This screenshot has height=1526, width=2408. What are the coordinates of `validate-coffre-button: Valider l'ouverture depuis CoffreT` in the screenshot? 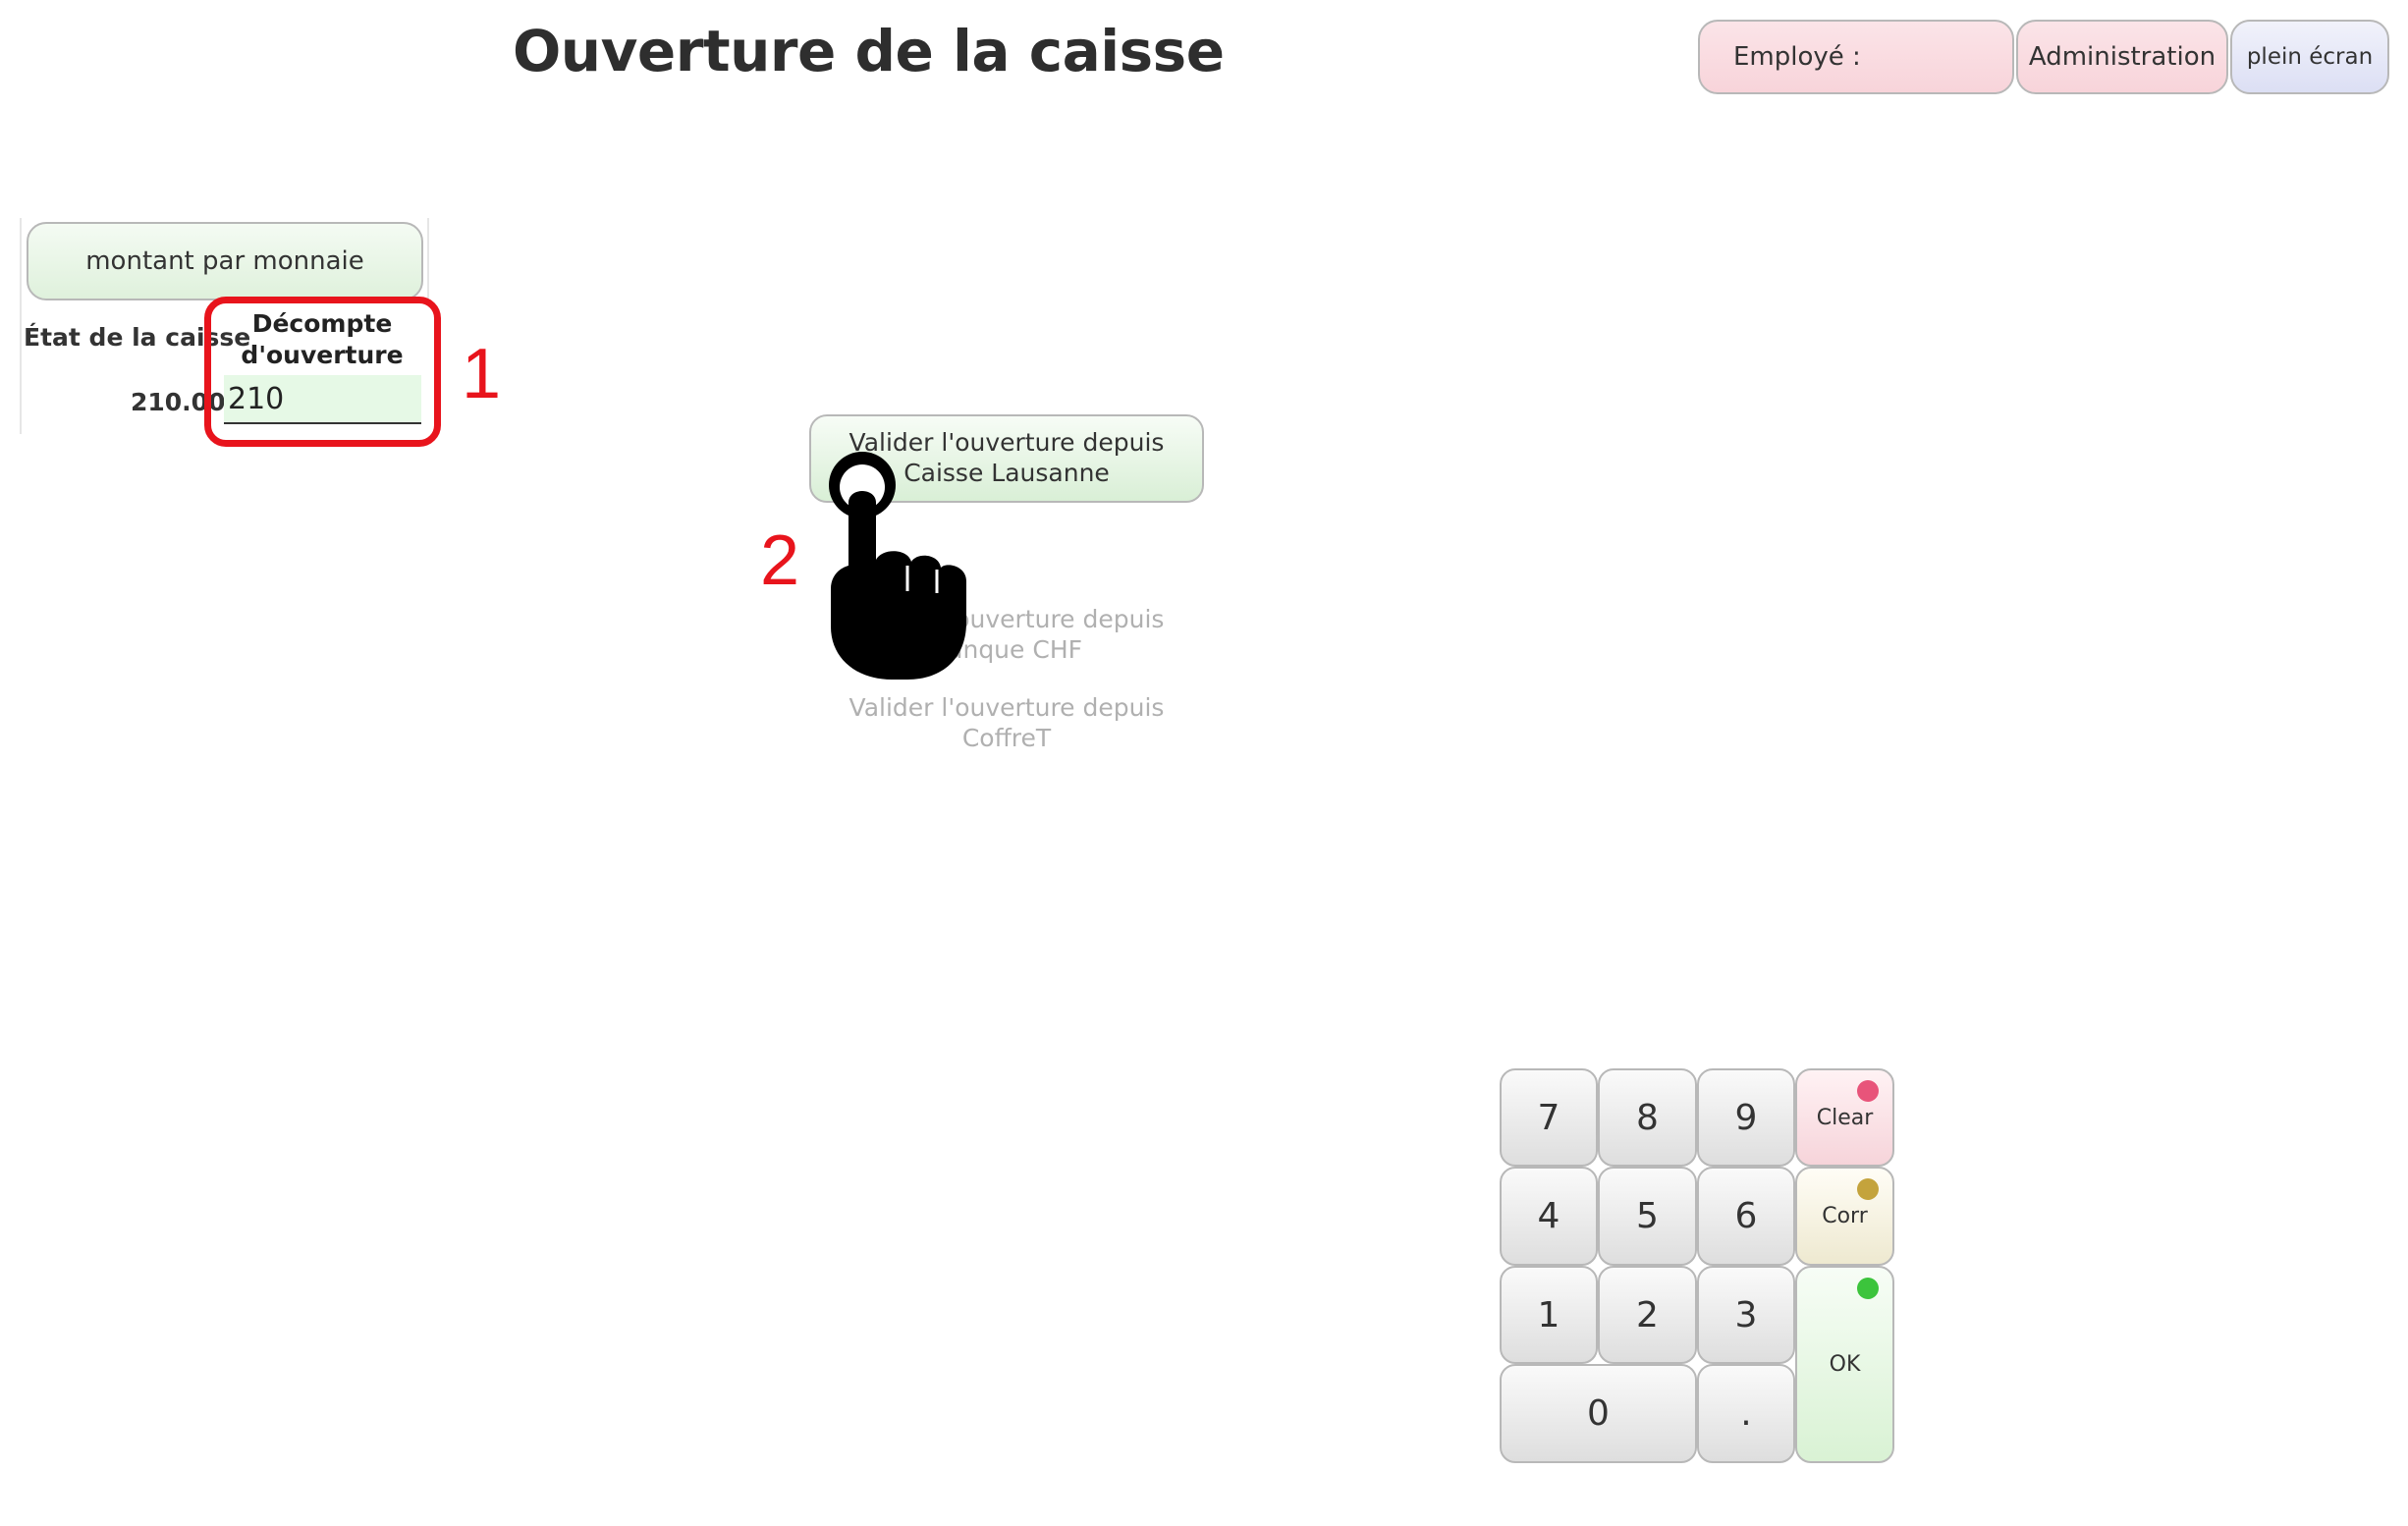 It's located at (1007, 722).